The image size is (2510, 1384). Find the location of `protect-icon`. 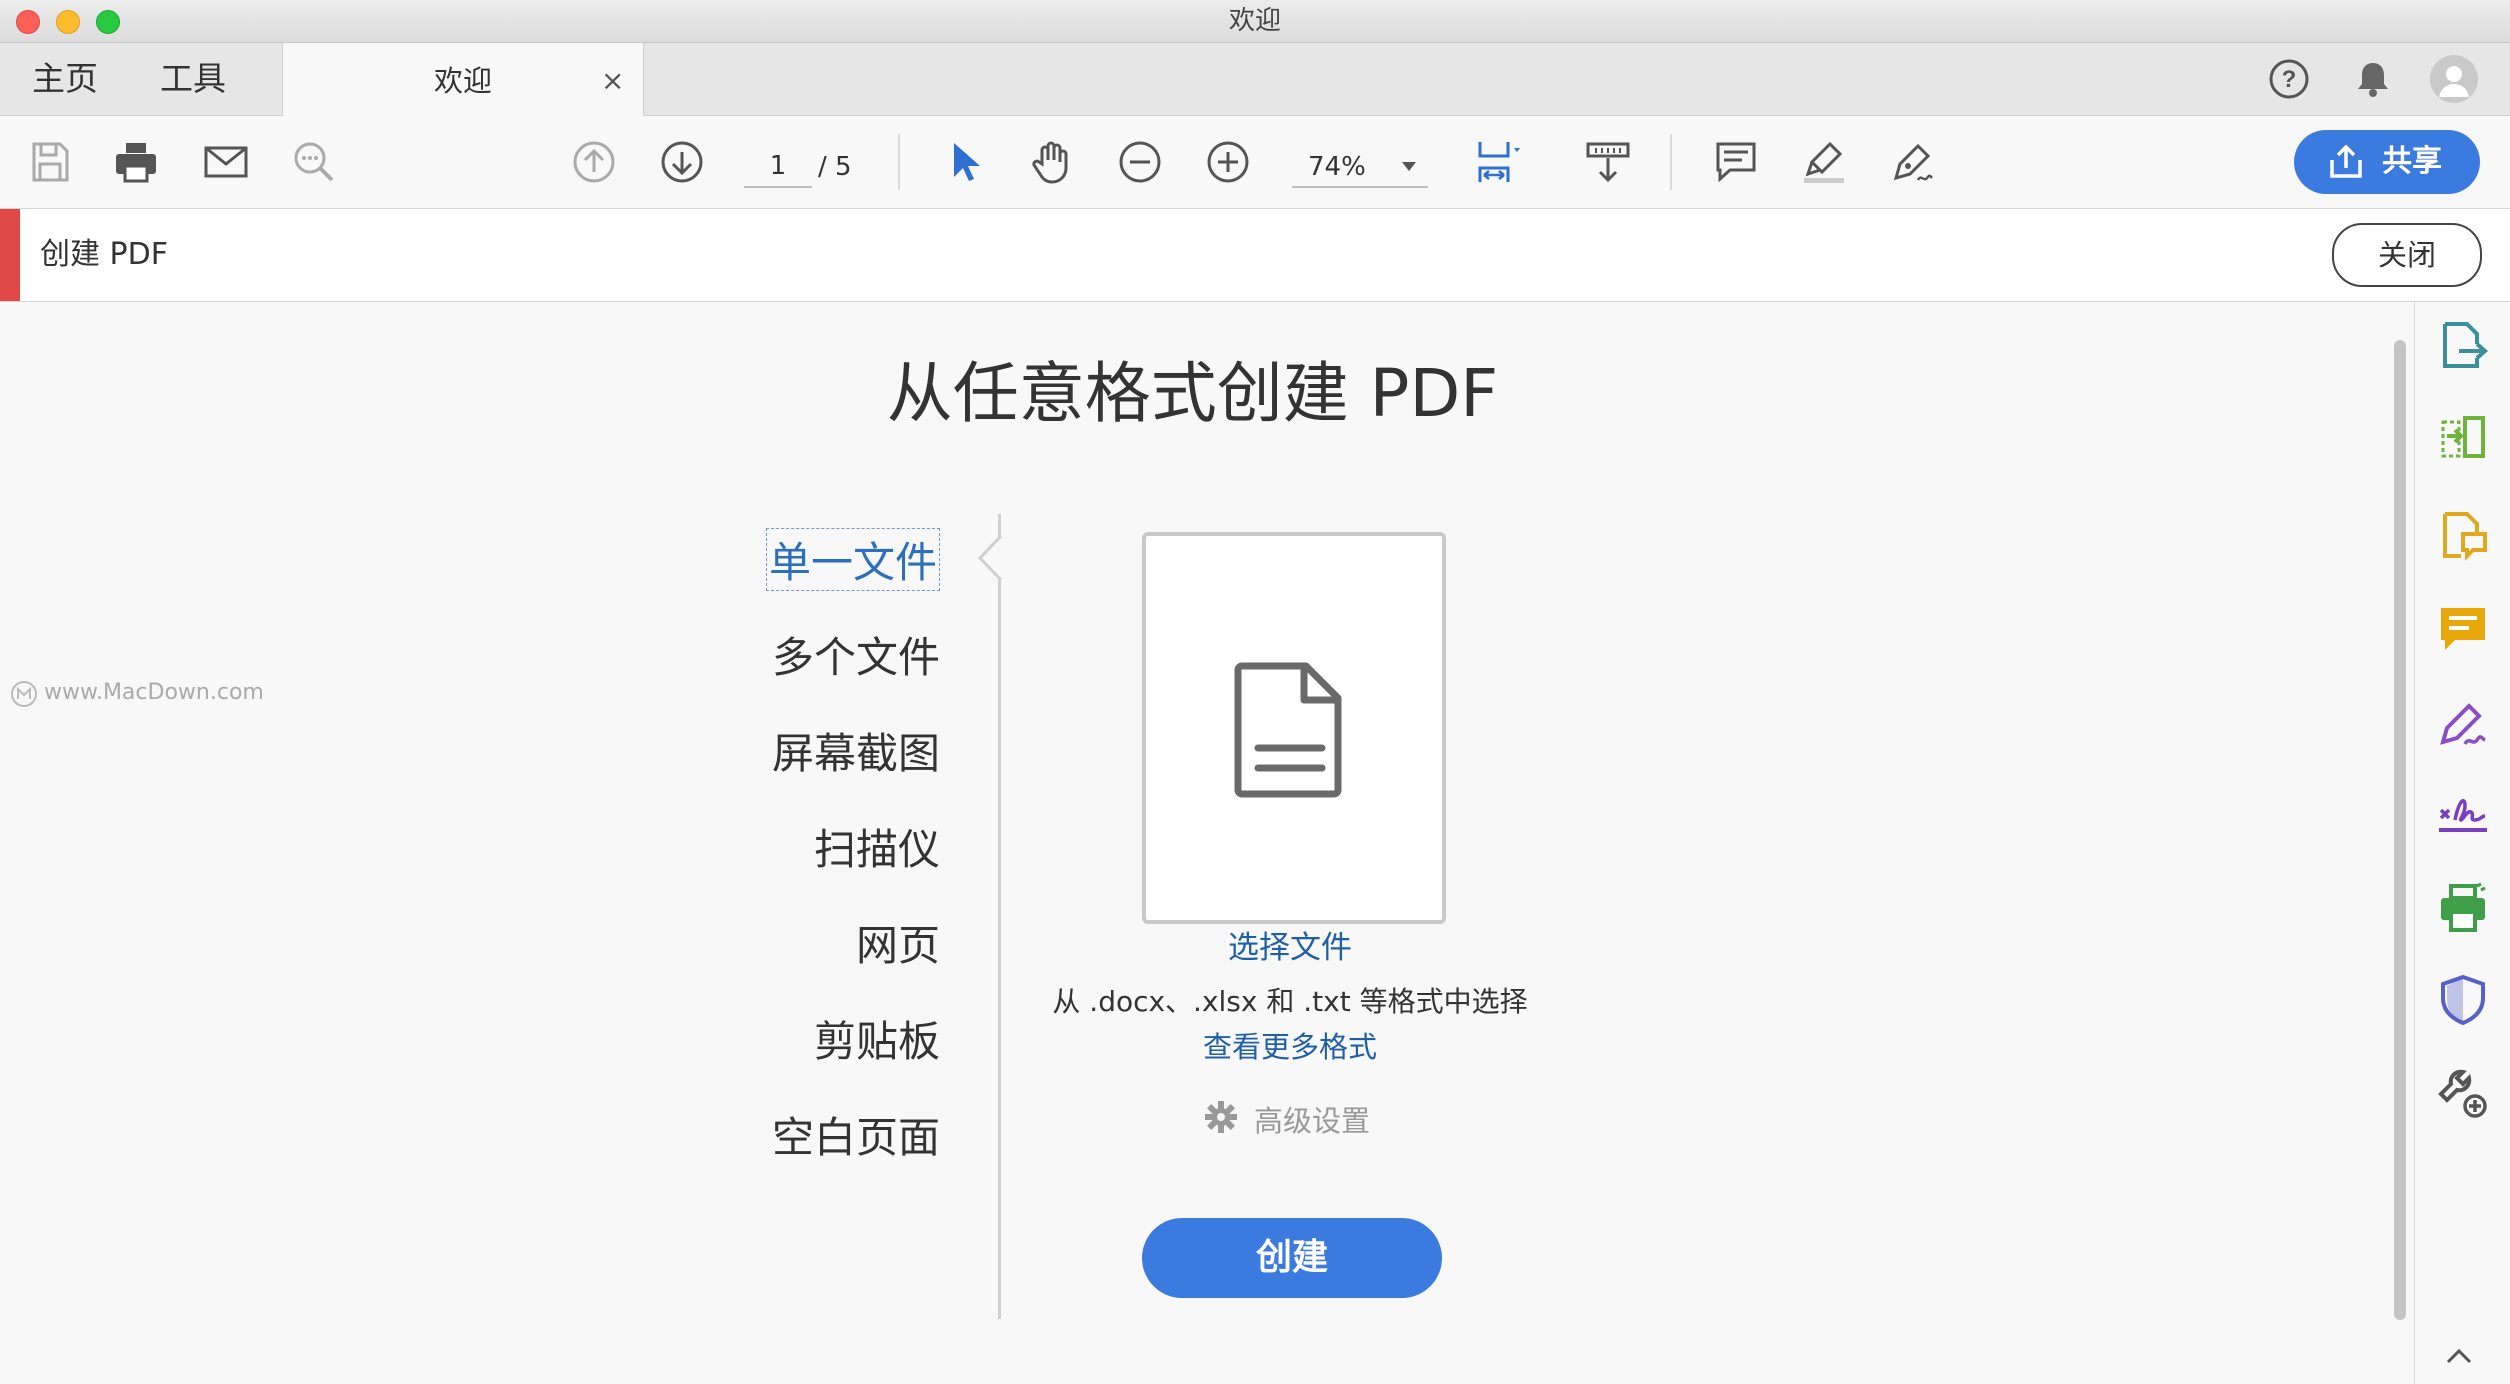

protect-icon is located at coordinates (2463, 1000).